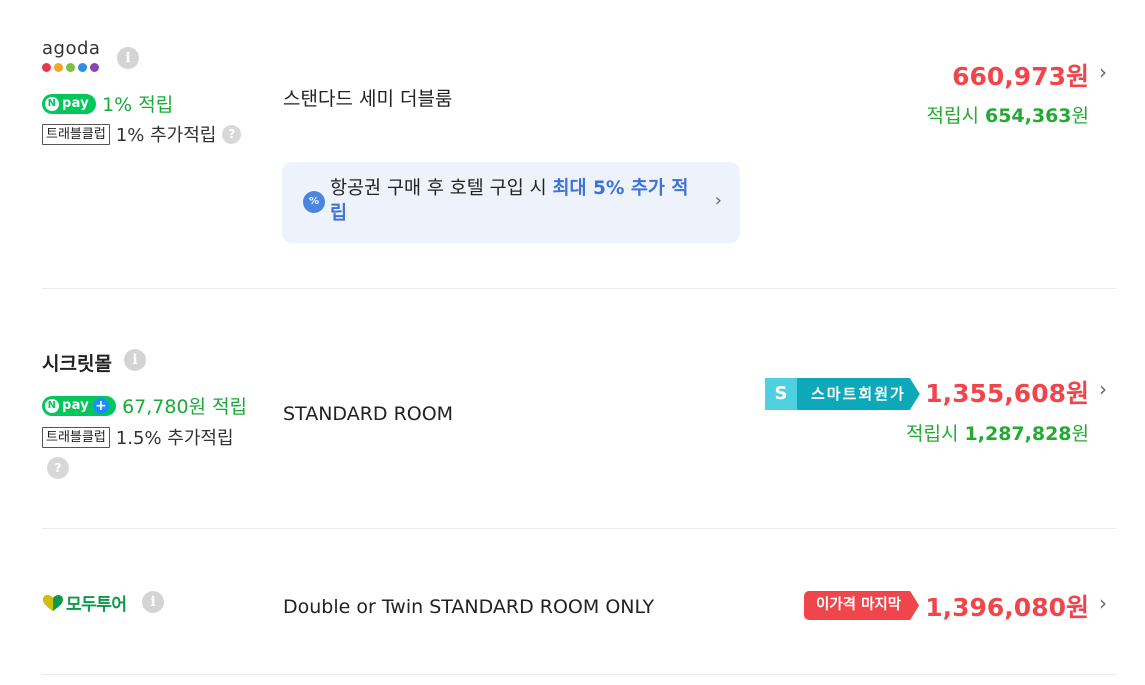 Image resolution: width=1145 pixels, height=685 pixels. I want to click on room-name: 스탠다드 세미 더블룸, so click(368, 99).